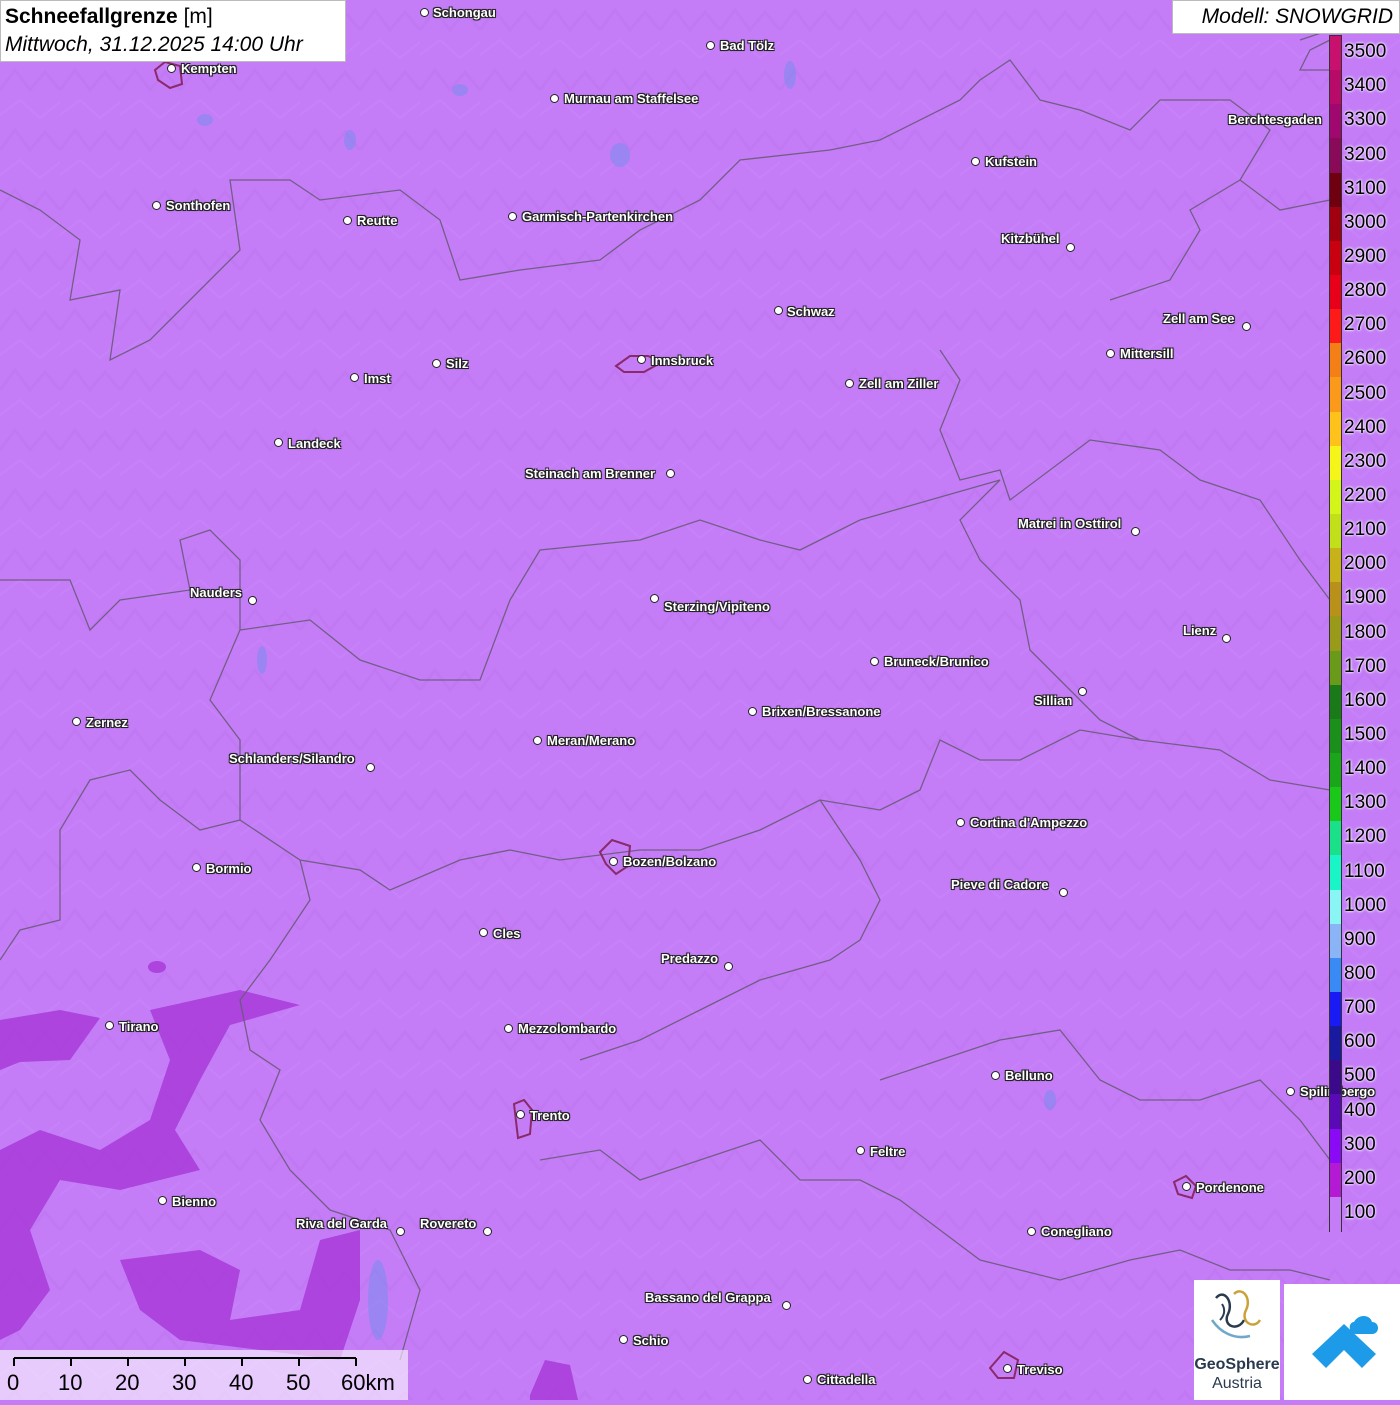 This screenshot has height=1405, width=1400. I want to click on model-label: Modell: SNOWGRID, so click(1286, 17).